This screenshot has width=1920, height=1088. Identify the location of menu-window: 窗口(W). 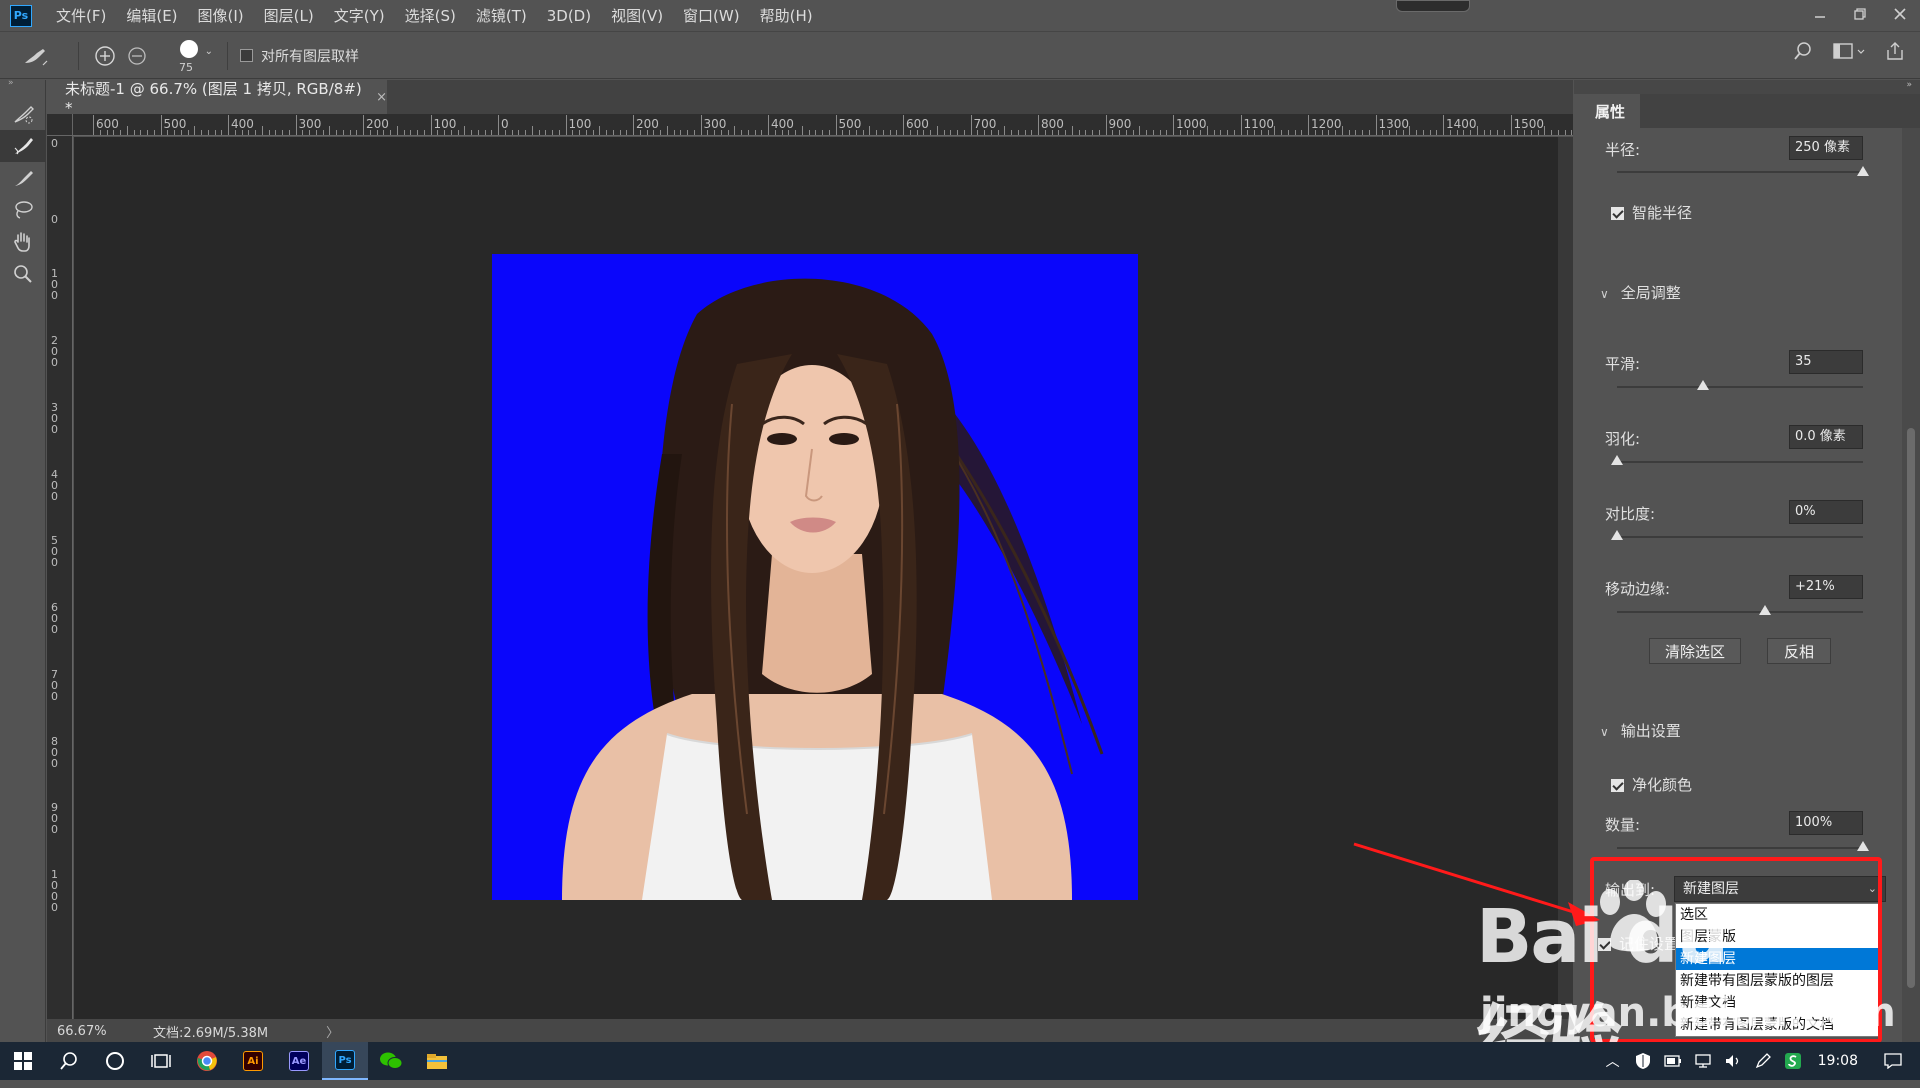
(711, 16).